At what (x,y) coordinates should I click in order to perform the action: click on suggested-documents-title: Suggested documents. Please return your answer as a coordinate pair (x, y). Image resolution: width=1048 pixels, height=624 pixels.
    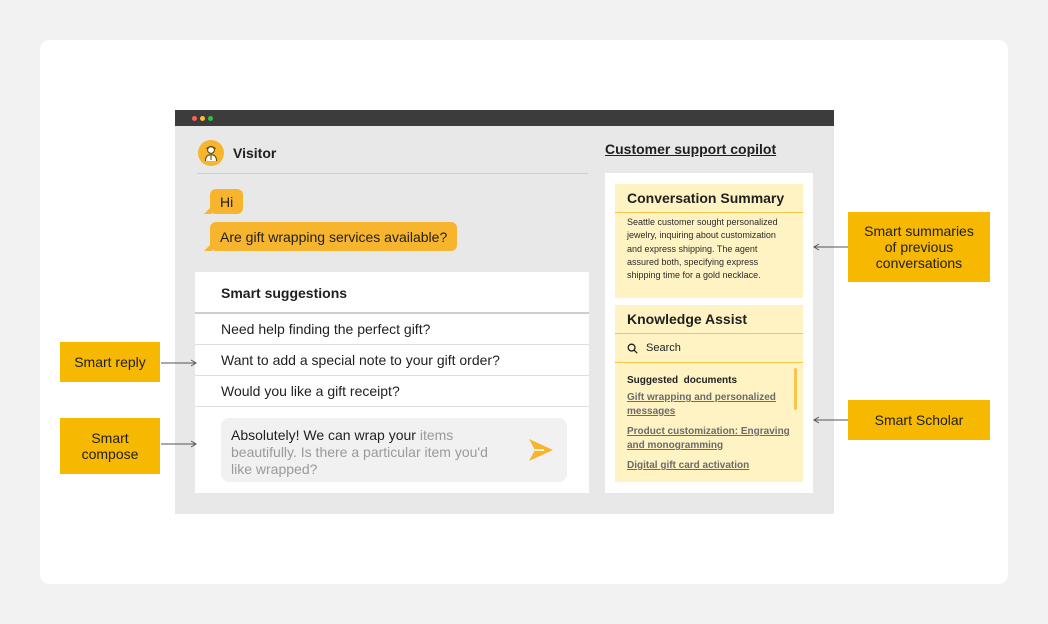
    Looking at the image, I should click on (682, 380).